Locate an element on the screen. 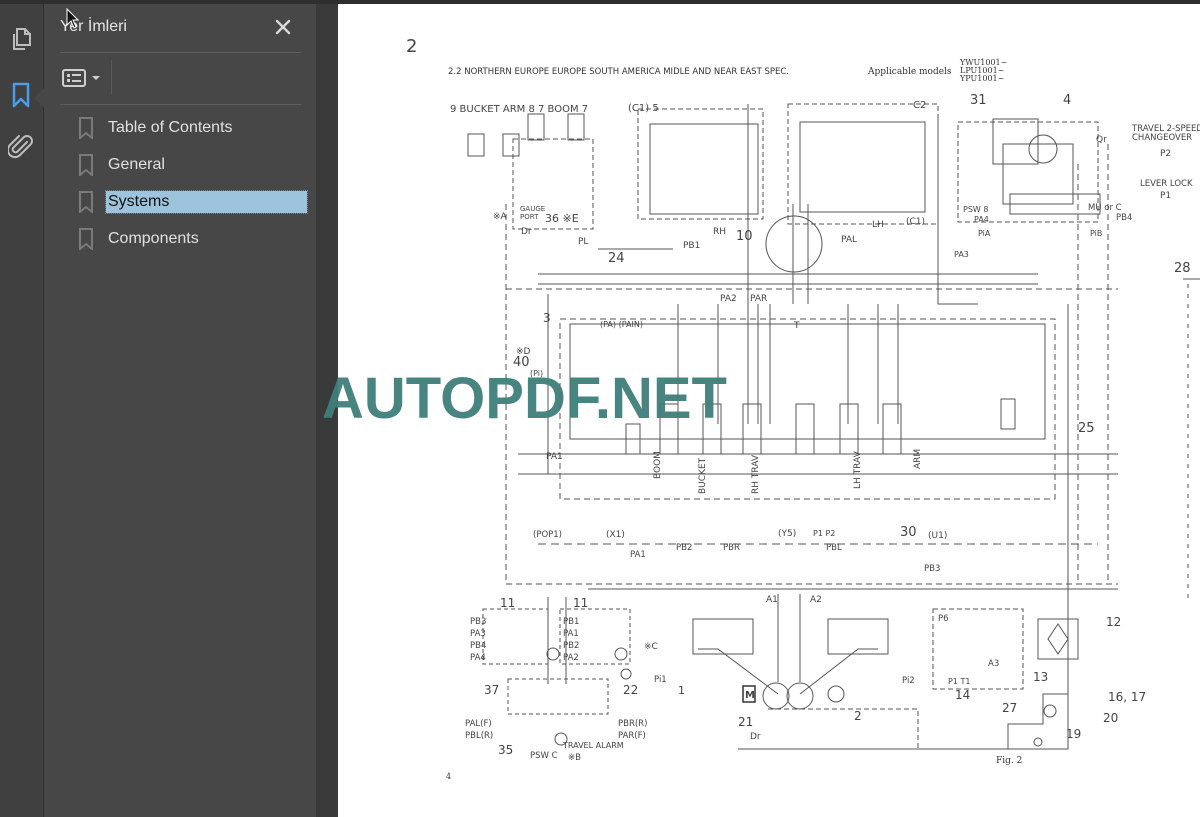 This screenshot has width=1200, height=817. pages-icon is located at coordinates (22, 39).